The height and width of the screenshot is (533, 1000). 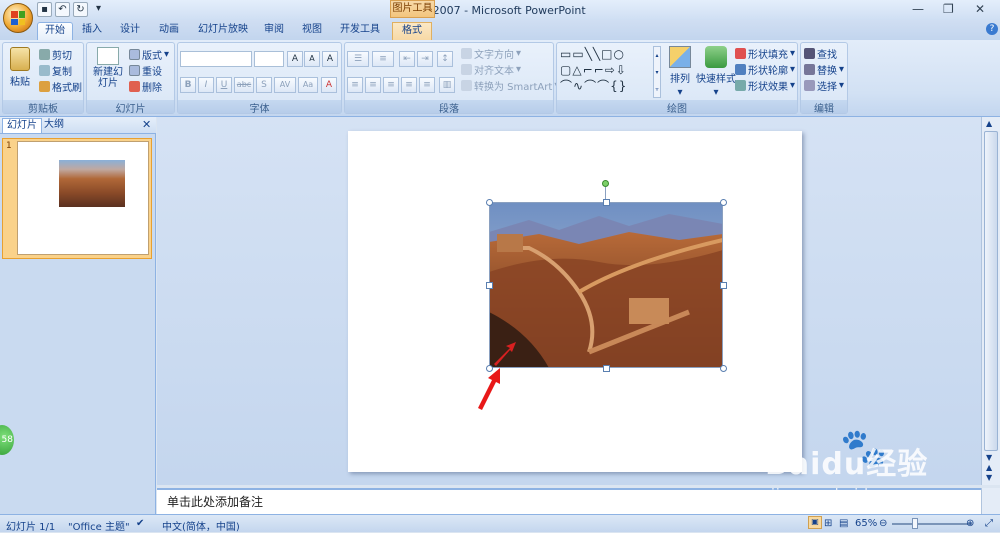 What do you see at coordinates (285, 85) in the screenshot?
I see `char-spacing-button: AV` at bounding box center [285, 85].